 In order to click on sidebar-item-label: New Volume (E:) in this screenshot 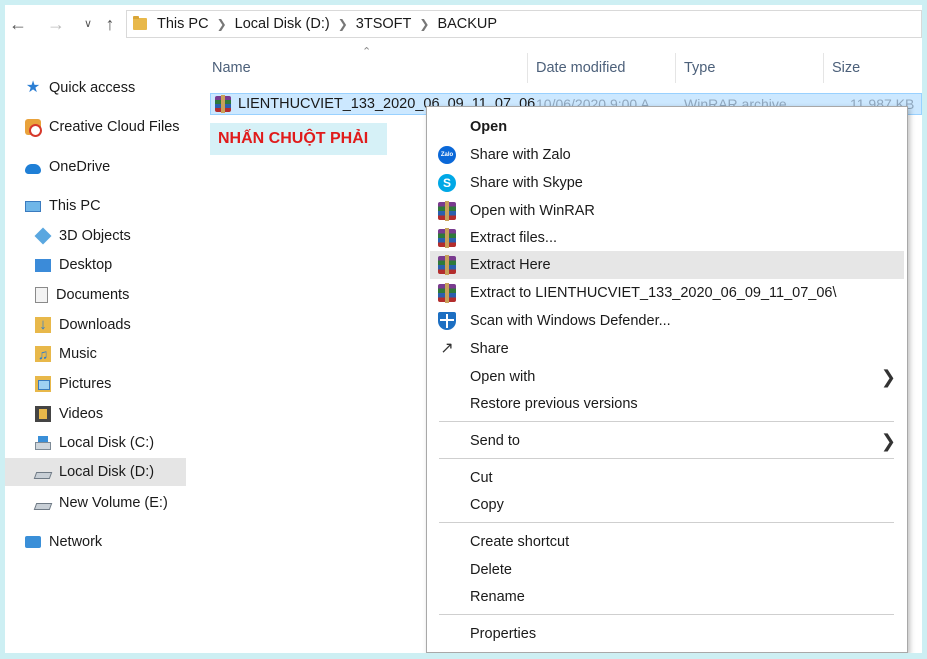, I will do `click(113, 503)`.